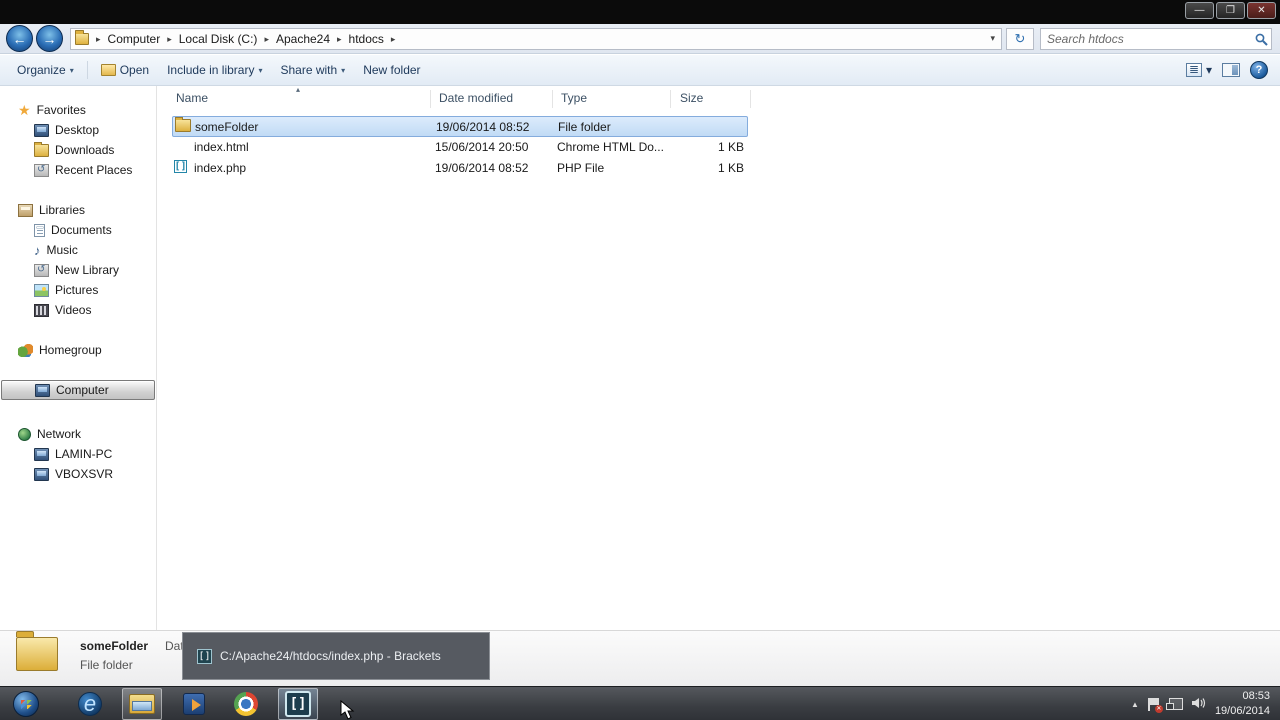 The width and height of the screenshot is (1280, 720). Describe the element at coordinates (78, 350) in the screenshot. I see `sidebar-item-homegroup: Homegroup` at that location.